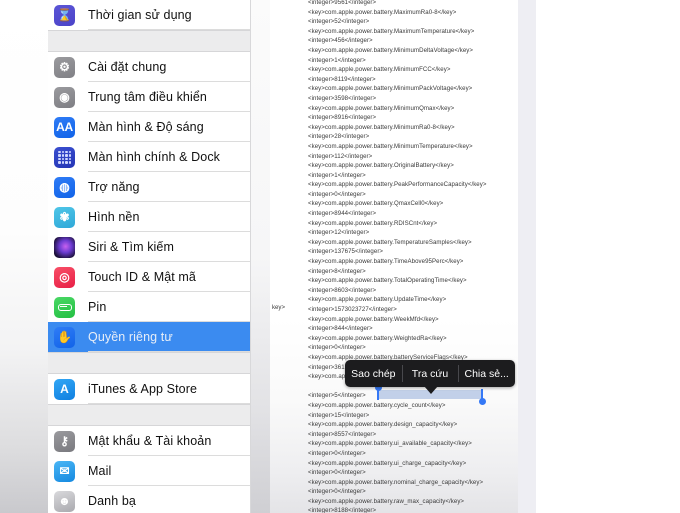 This screenshot has height=513, width=680. I want to click on sidebar-item-label: Thời gian sử dụng, so click(140, 15).